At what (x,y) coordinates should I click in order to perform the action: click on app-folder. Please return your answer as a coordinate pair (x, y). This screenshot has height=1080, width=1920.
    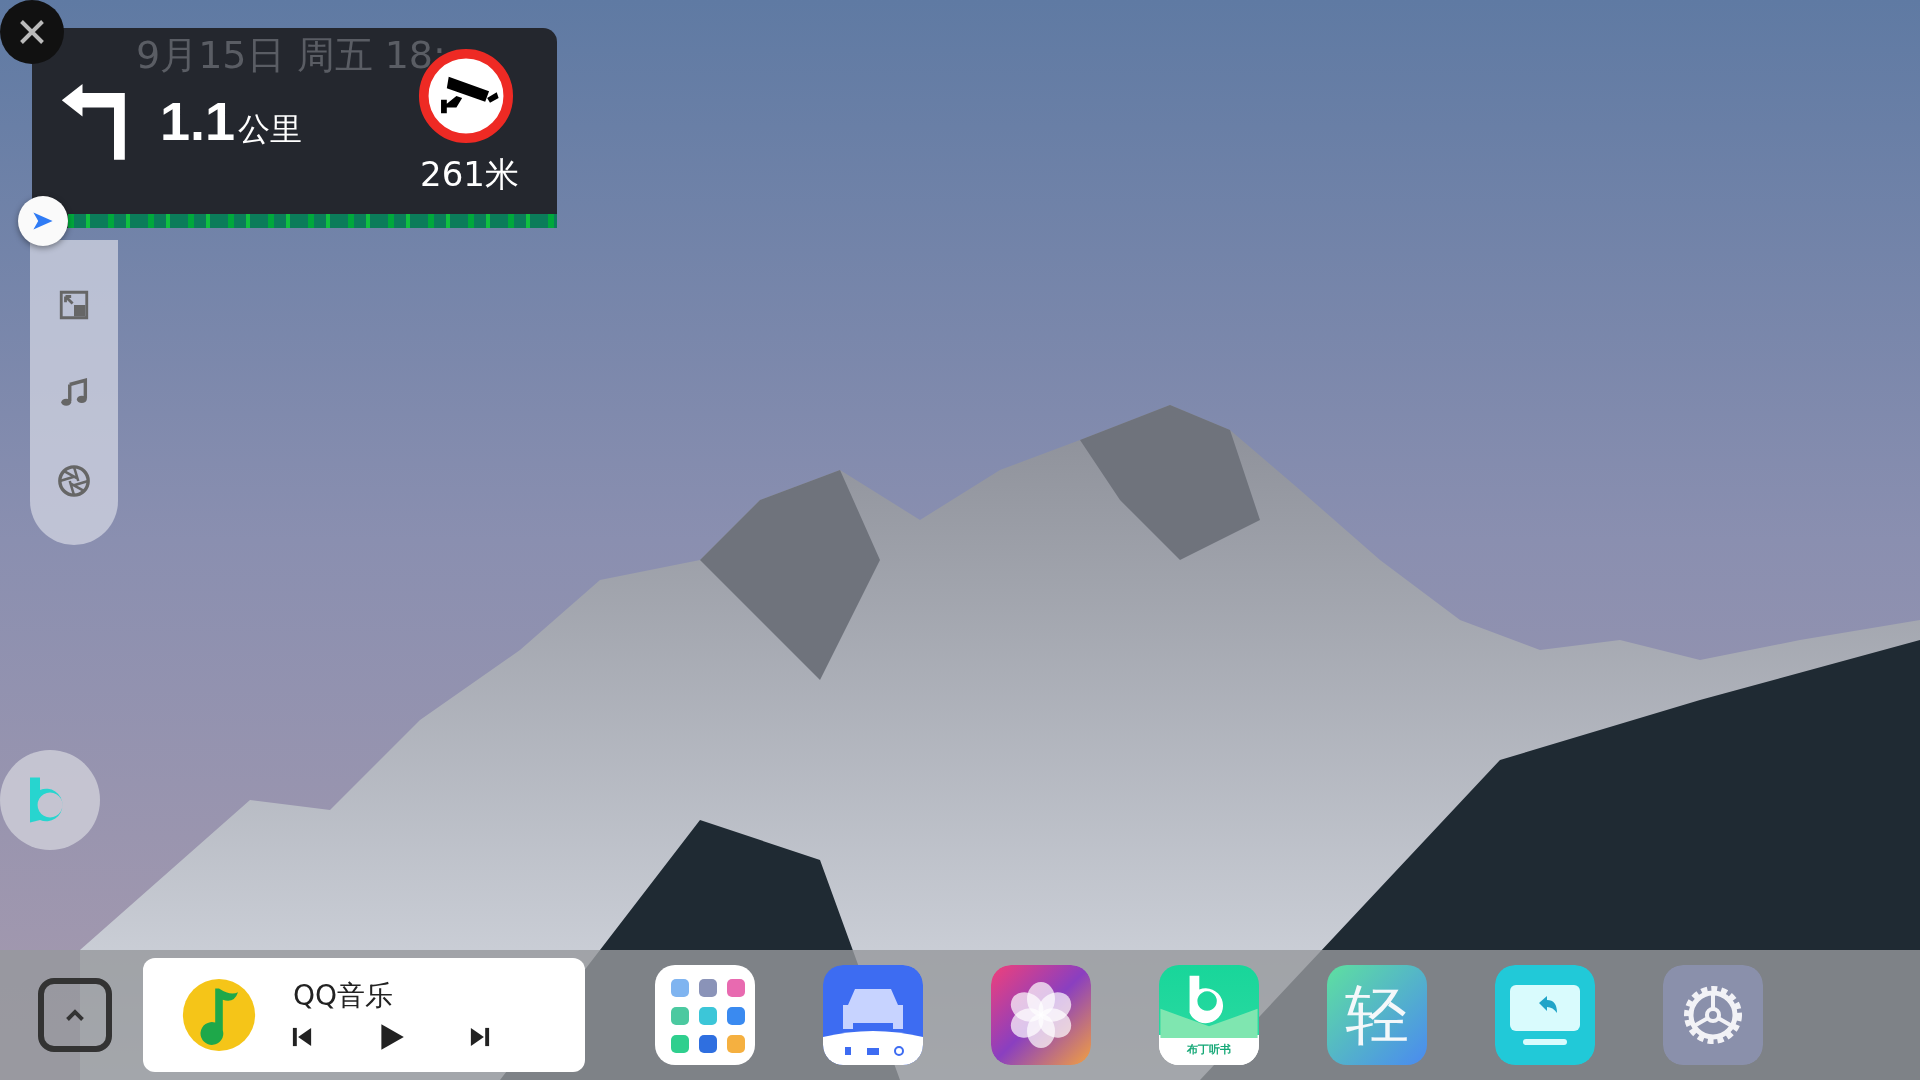
    Looking at the image, I should click on (705, 1015).